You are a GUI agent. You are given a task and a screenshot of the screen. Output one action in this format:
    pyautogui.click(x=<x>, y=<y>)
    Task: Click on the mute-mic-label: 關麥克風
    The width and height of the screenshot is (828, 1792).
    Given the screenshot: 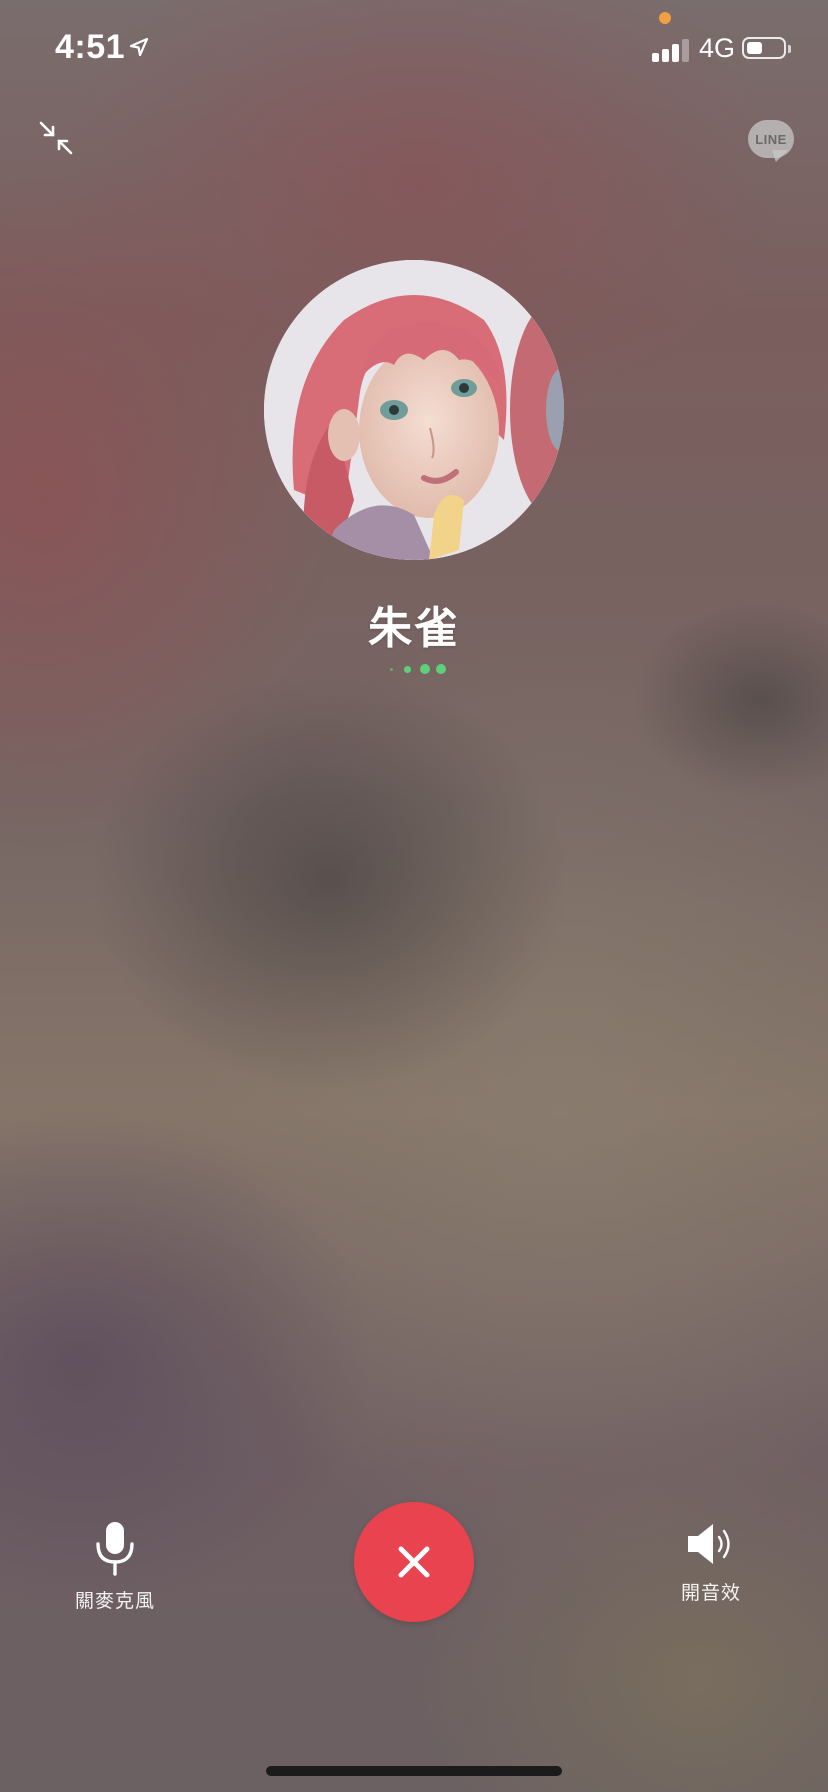 What is the action you would take?
    pyautogui.click(x=114, y=1601)
    